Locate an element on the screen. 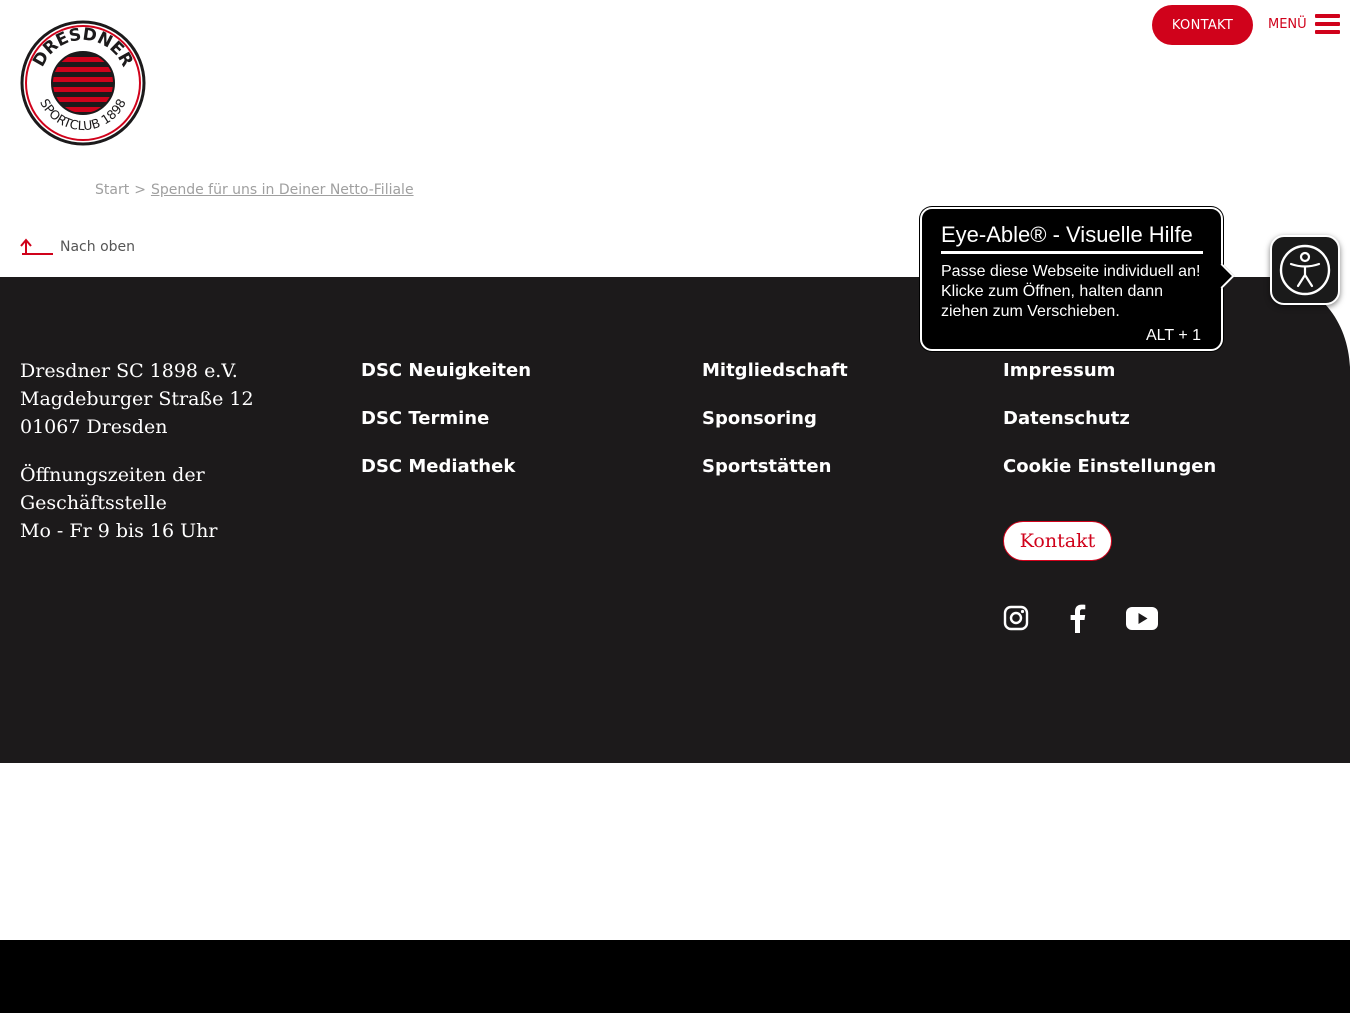 This screenshot has width=1350, height=1013. accessibility-icon is located at coordinates (1305, 270).